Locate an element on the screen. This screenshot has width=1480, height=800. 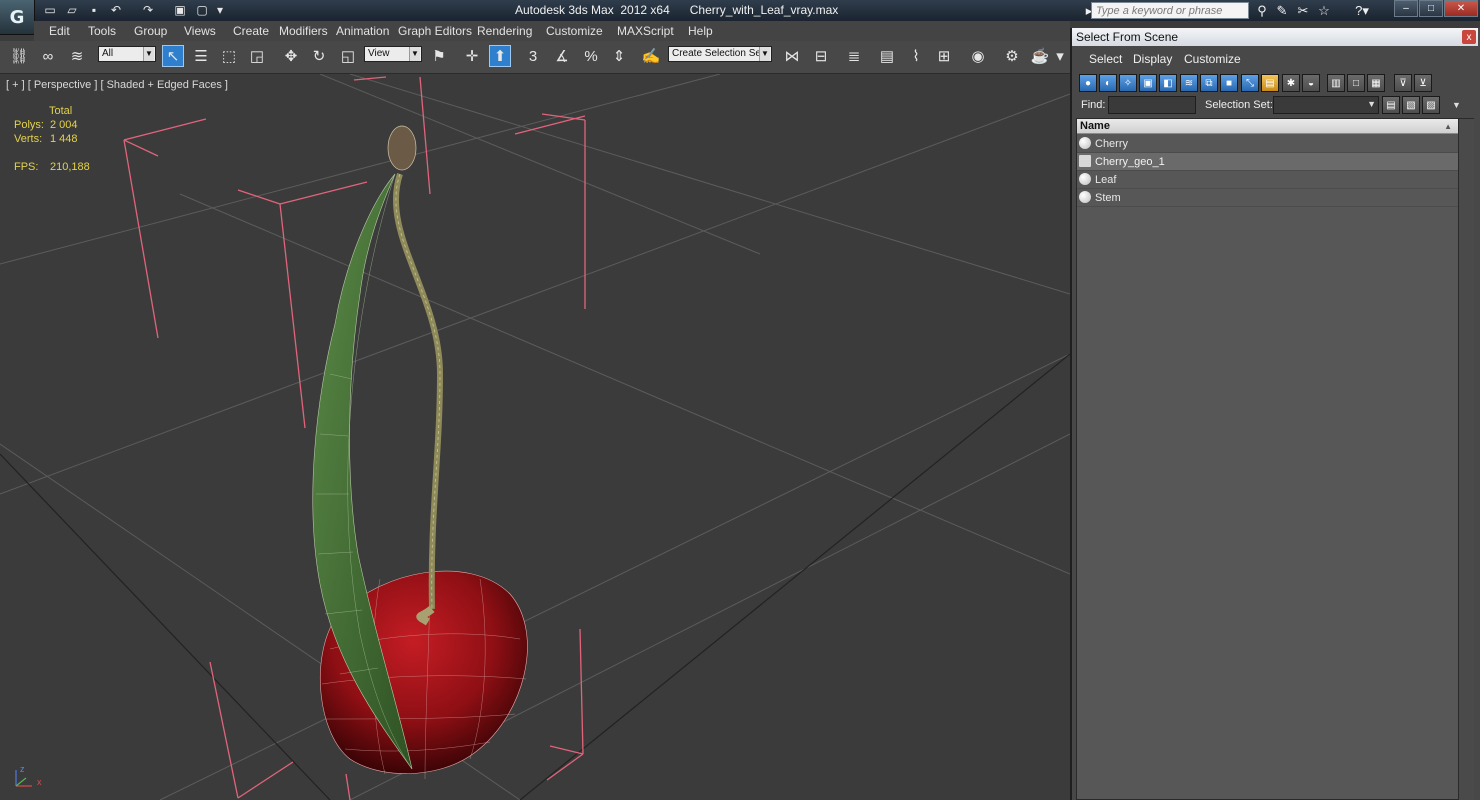
window-crossing-icon: ◲ is located at coordinates (257, 56).